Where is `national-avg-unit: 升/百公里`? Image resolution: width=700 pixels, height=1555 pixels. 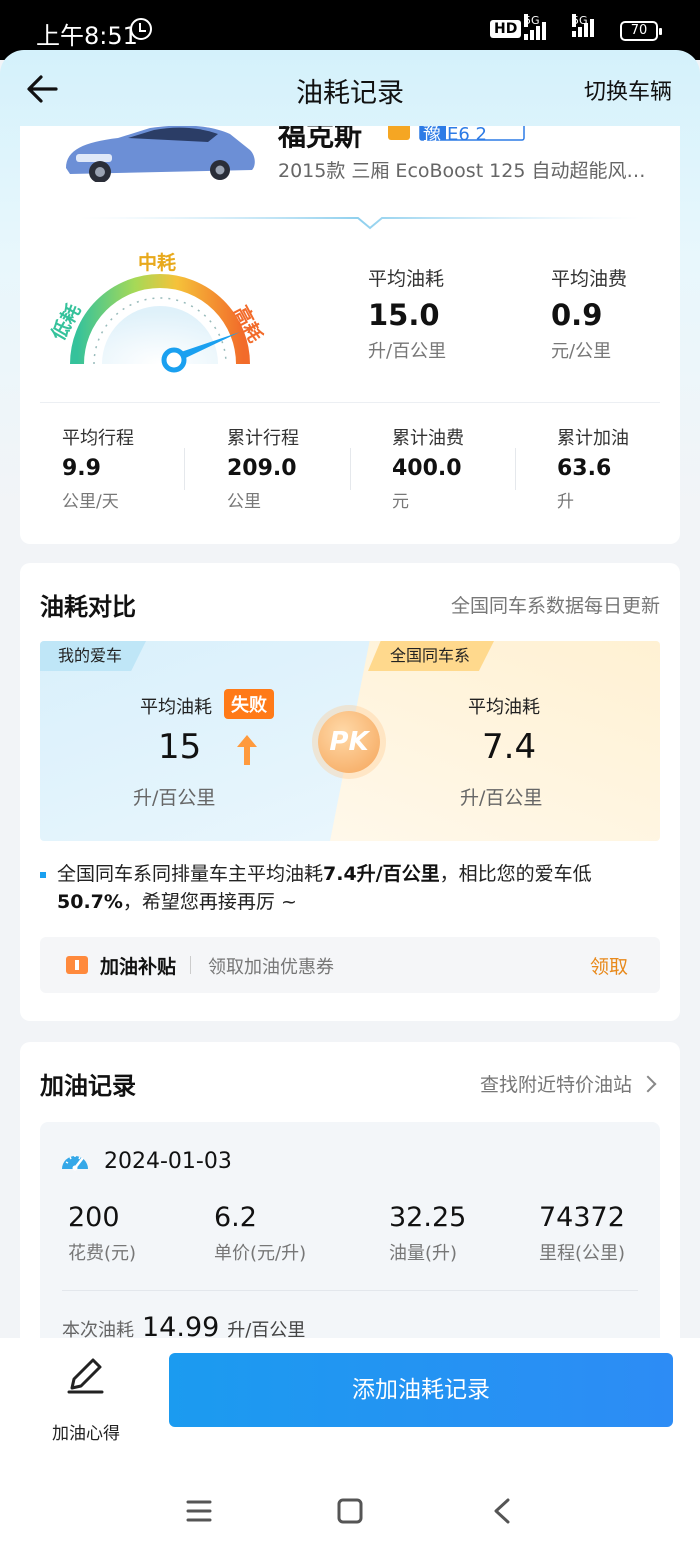 national-avg-unit: 升/百公里 is located at coordinates (501, 798).